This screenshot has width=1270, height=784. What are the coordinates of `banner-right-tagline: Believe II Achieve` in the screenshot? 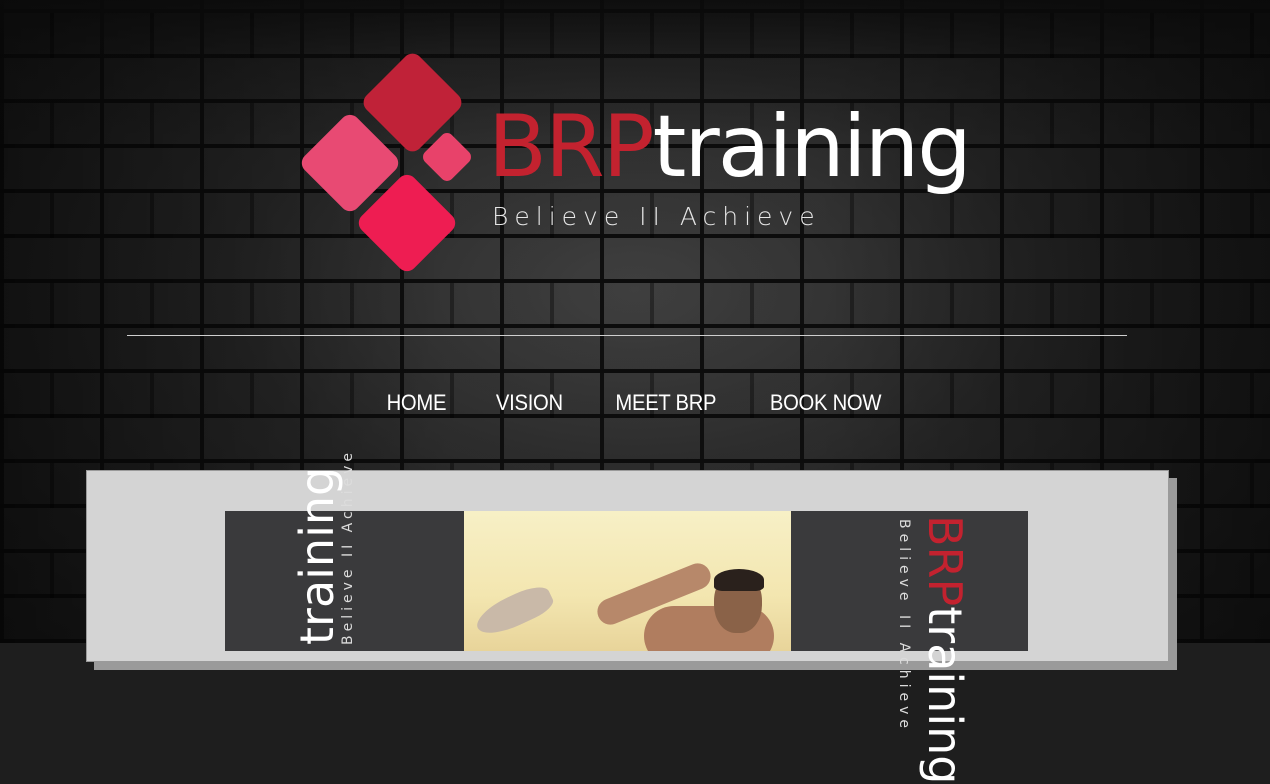 It's located at (904, 626).